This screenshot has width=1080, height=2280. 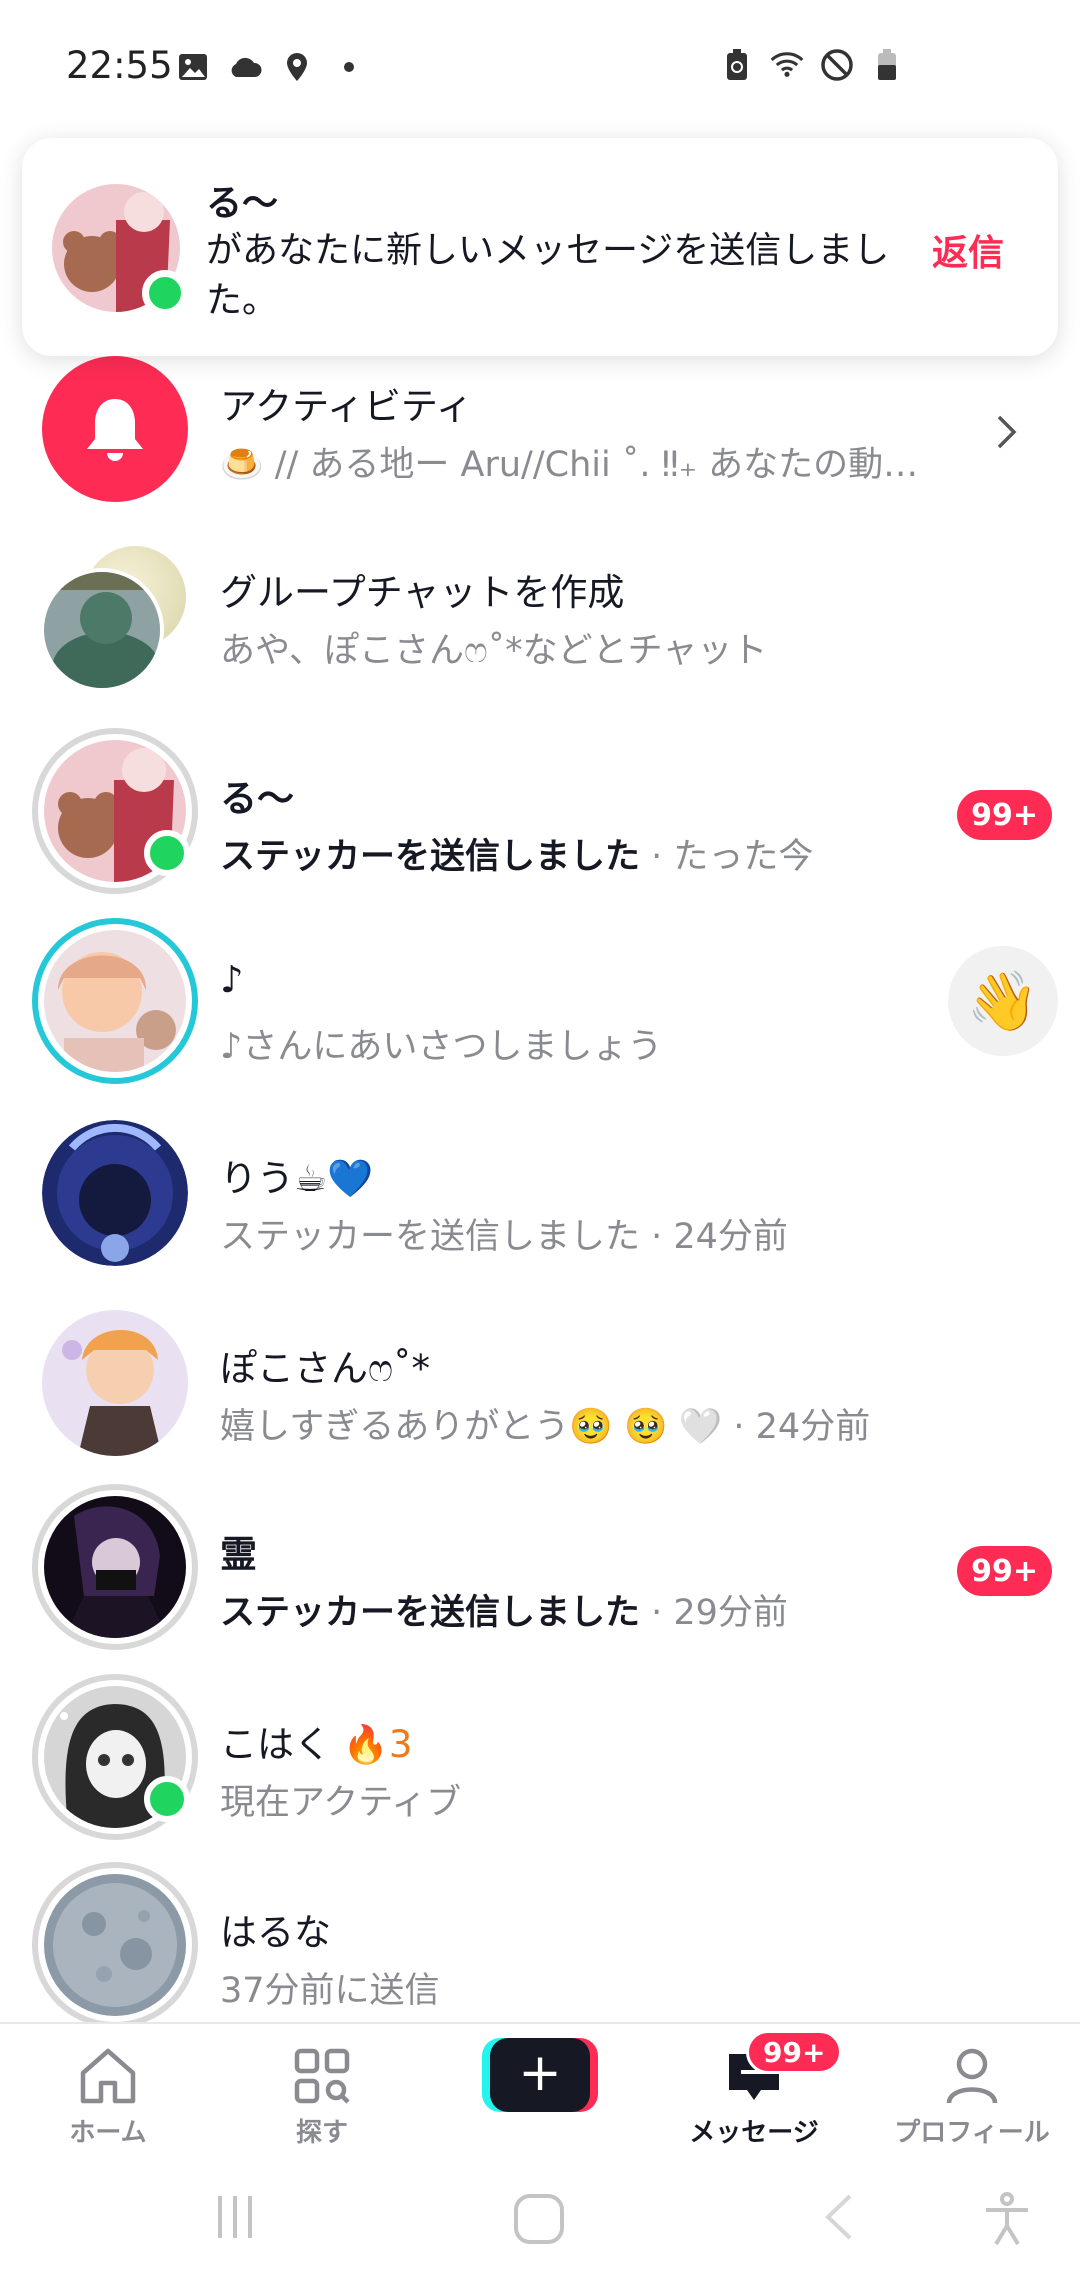 I want to click on chat-preview: ステッカーを送信しました · 29分前, so click(x=504, y=1609).